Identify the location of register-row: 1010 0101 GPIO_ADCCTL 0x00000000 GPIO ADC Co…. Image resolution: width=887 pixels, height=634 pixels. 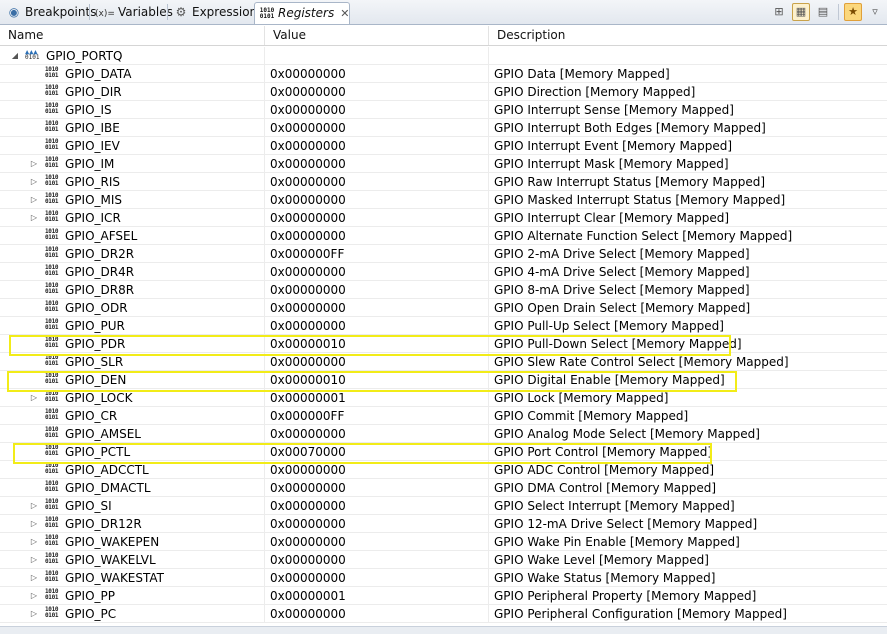
(443, 470).